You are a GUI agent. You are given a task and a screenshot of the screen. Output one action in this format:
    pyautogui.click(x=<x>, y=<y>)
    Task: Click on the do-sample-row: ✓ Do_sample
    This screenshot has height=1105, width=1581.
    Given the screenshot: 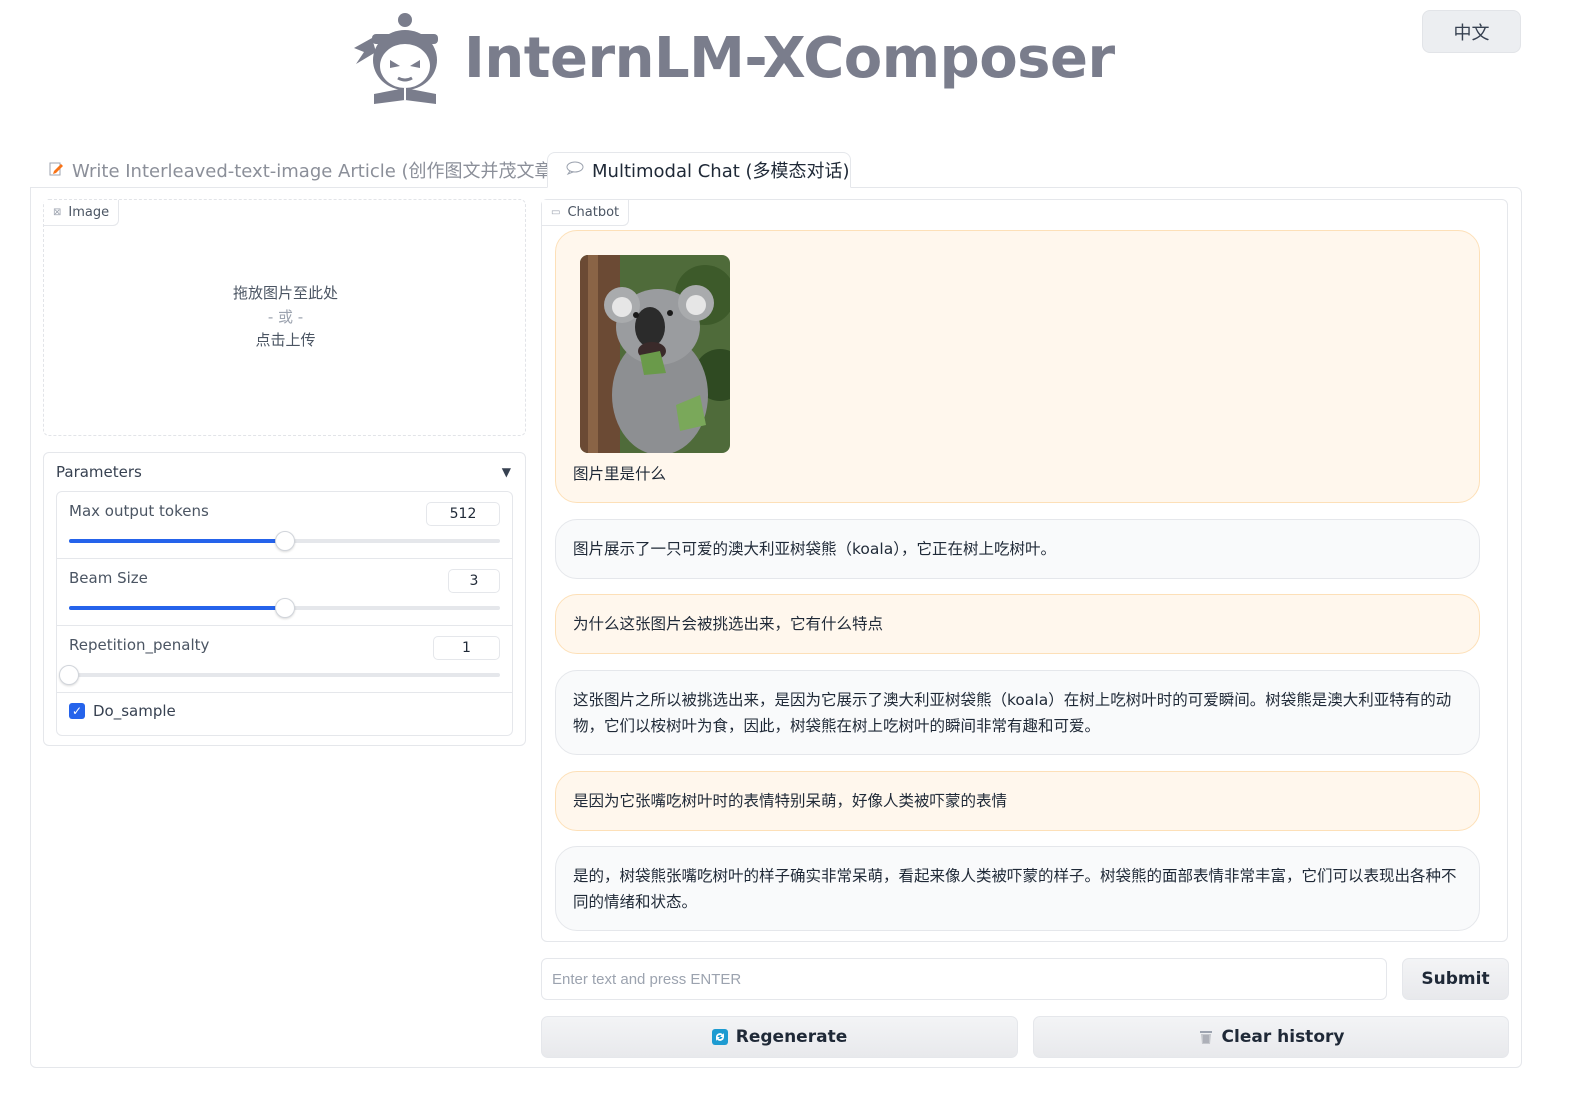 What is the action you would take?
    pyautogui.click(x=122, y=711)
    